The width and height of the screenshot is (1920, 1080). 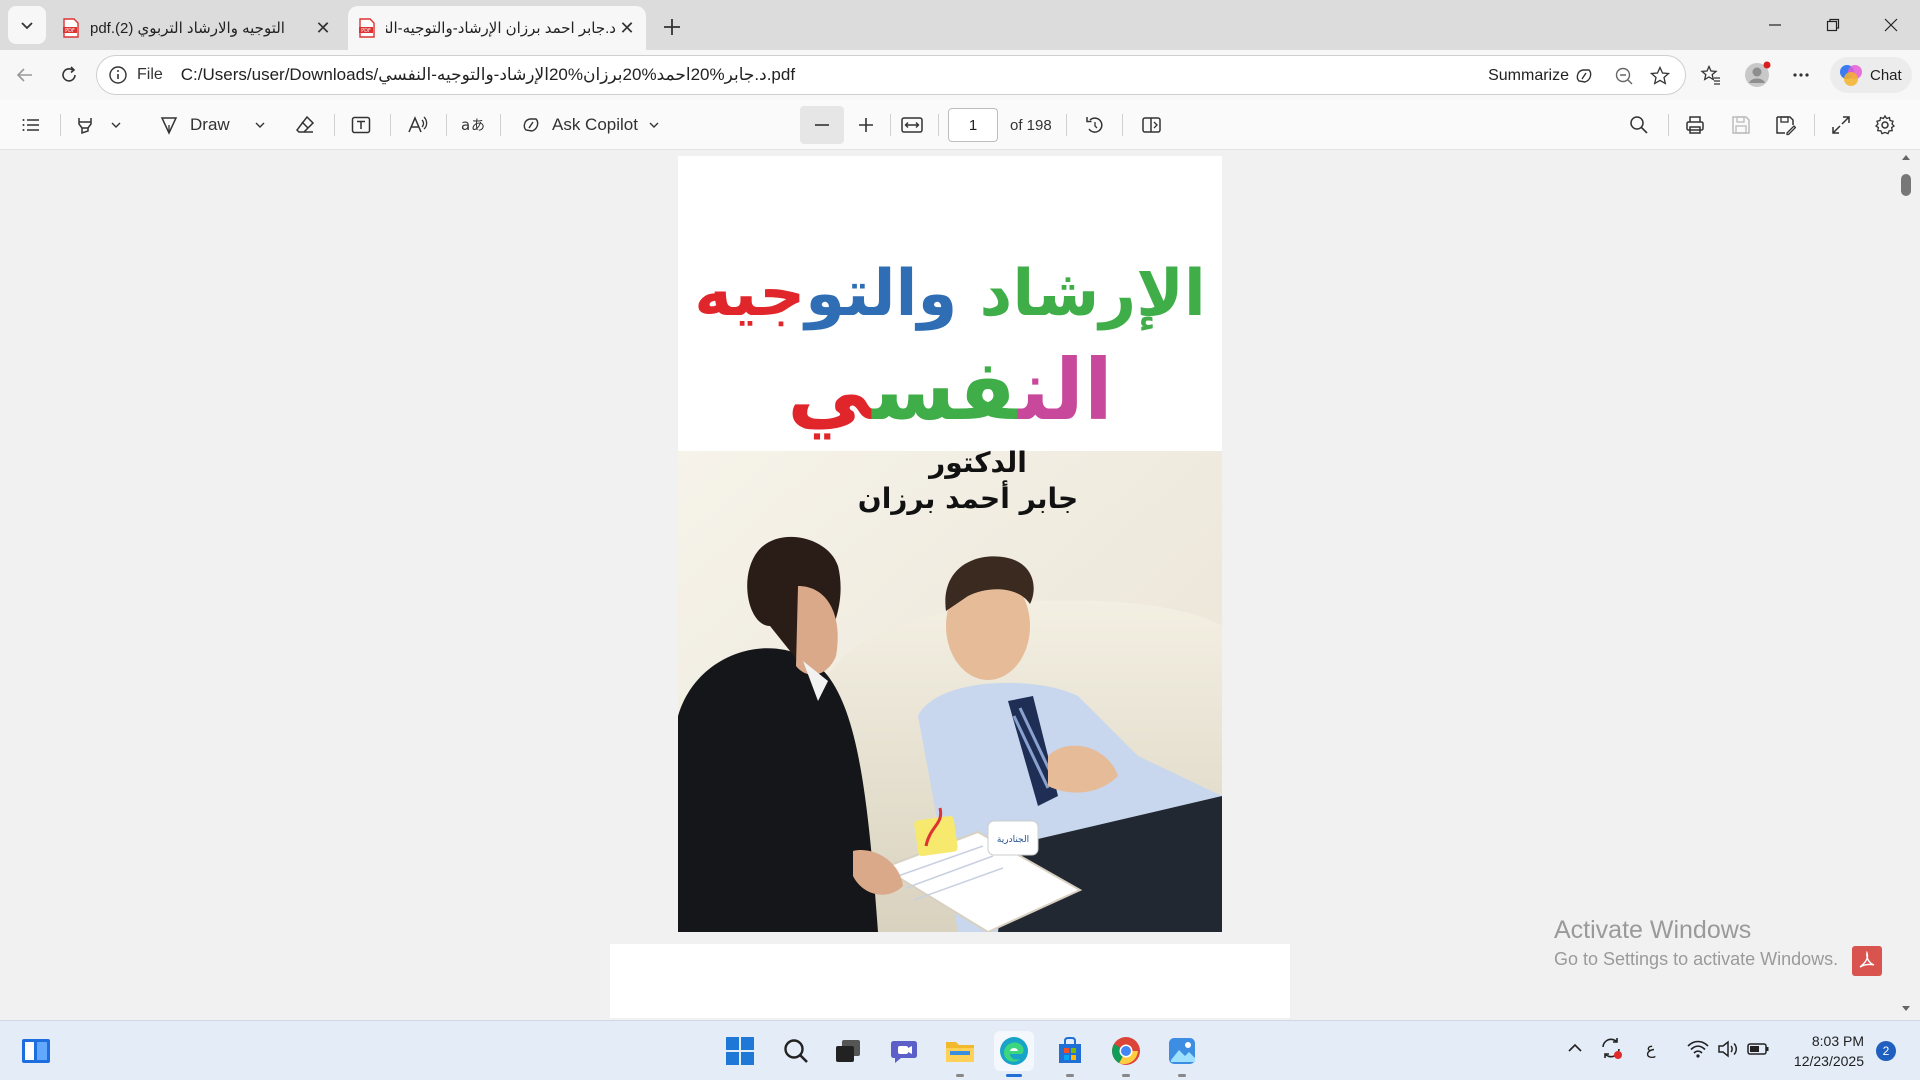 I want to click on minimize-button, so click(x=1775, y=25).